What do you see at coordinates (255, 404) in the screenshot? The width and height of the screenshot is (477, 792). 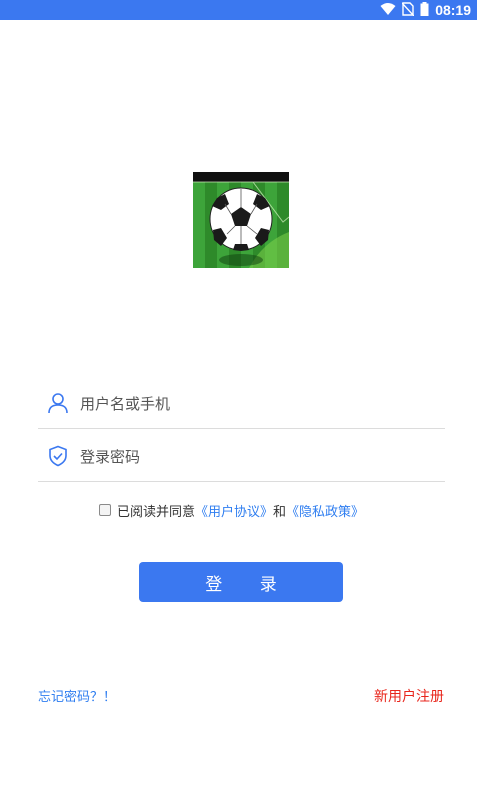 I see `username-input` at bounding box center [255, 404].